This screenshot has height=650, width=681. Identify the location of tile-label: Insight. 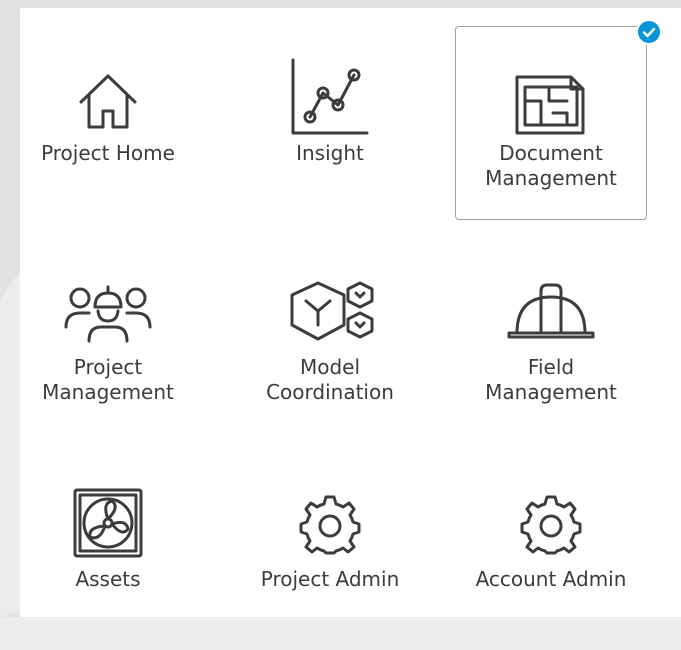
(330, 153).